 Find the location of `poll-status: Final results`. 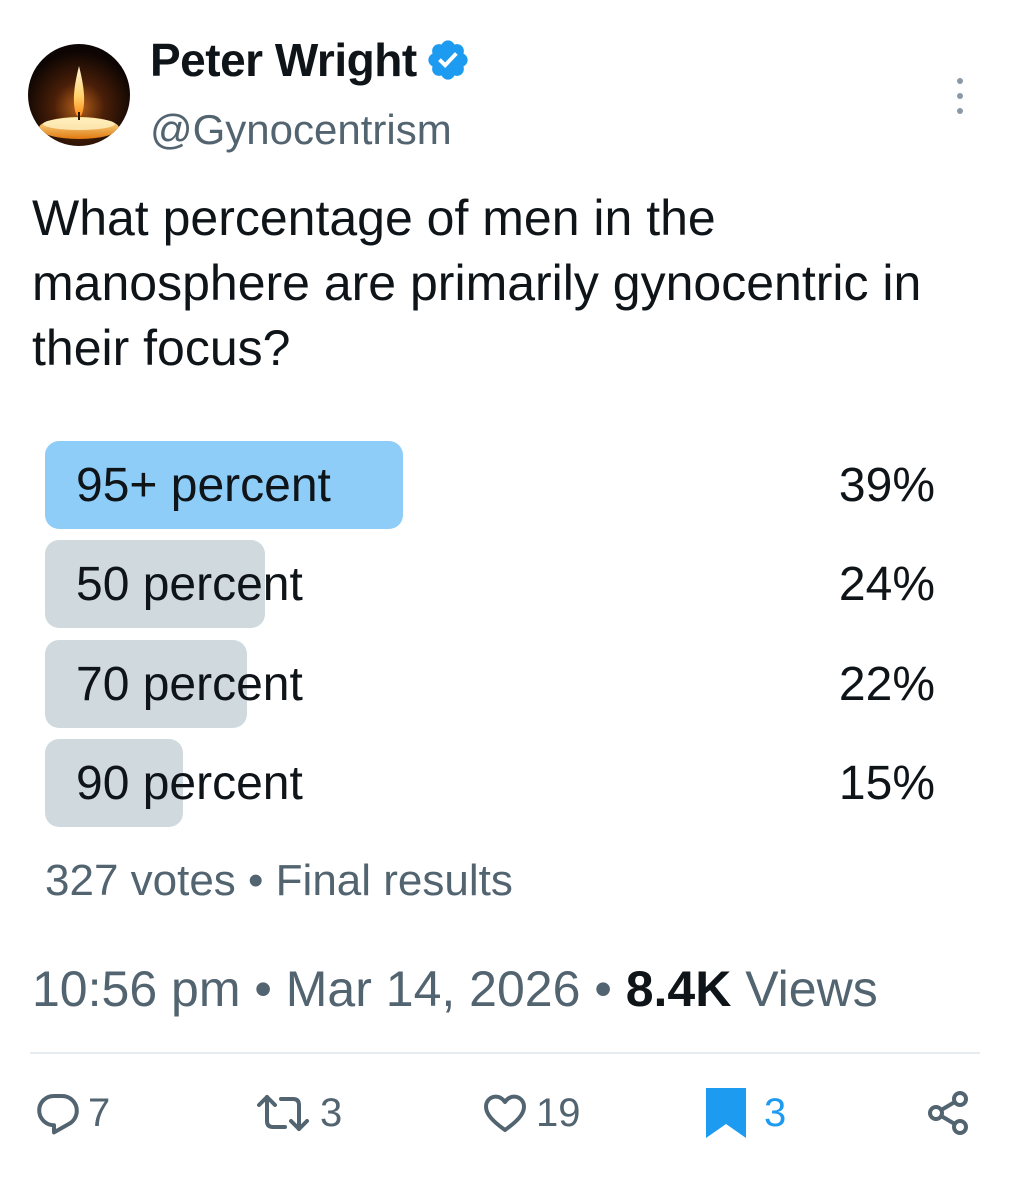

poll-status: Final results is located at coordinates (394, 880).